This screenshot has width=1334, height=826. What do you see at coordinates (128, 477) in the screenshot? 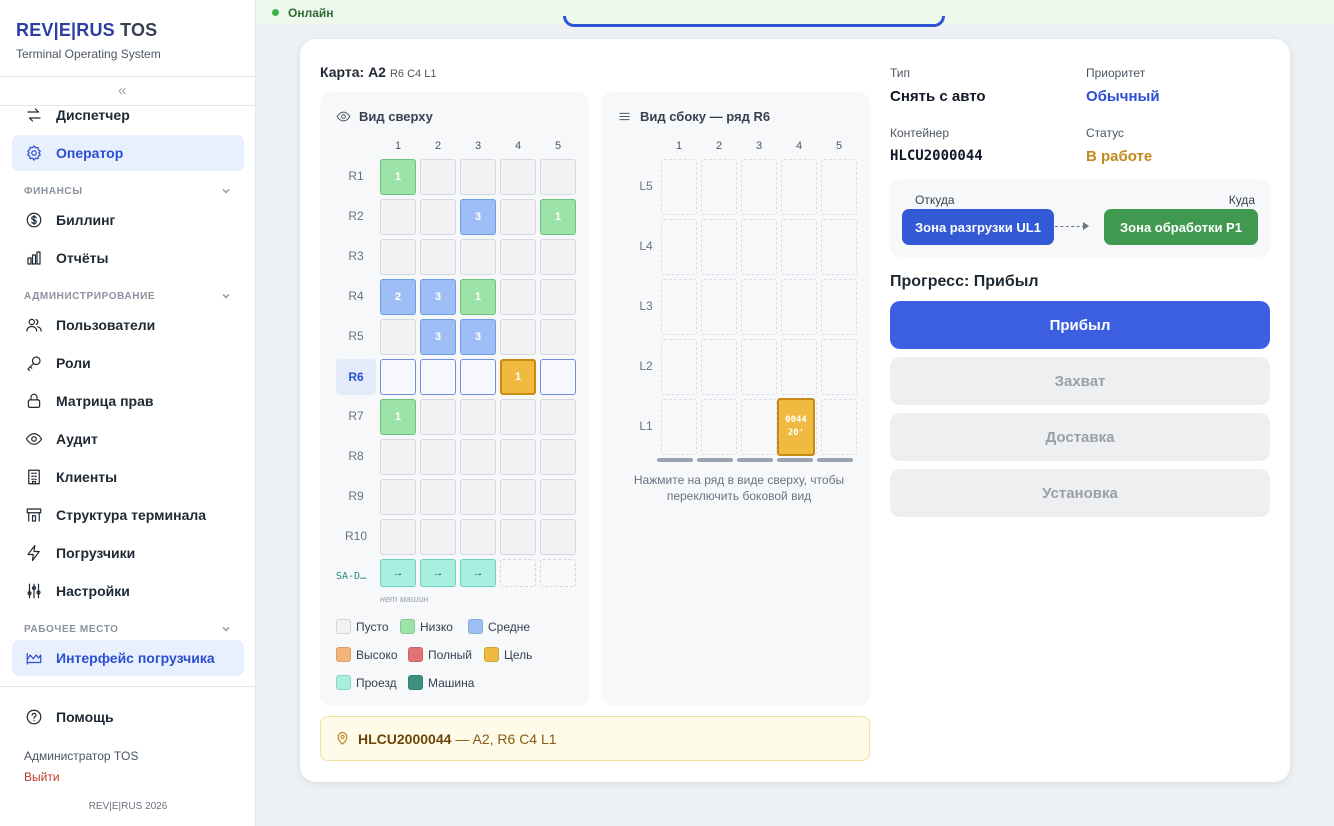
I see `nav-clients: Клиенты` at bounding box center [128, 477].